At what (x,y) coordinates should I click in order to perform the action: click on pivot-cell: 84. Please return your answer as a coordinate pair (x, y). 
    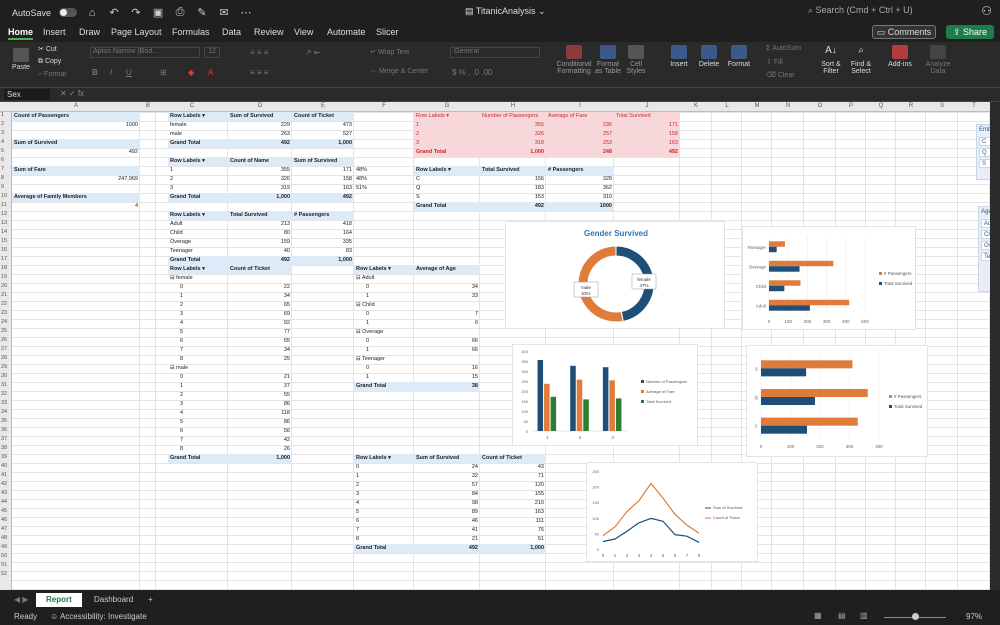
    Looking at the image, I should click on (447, 494).